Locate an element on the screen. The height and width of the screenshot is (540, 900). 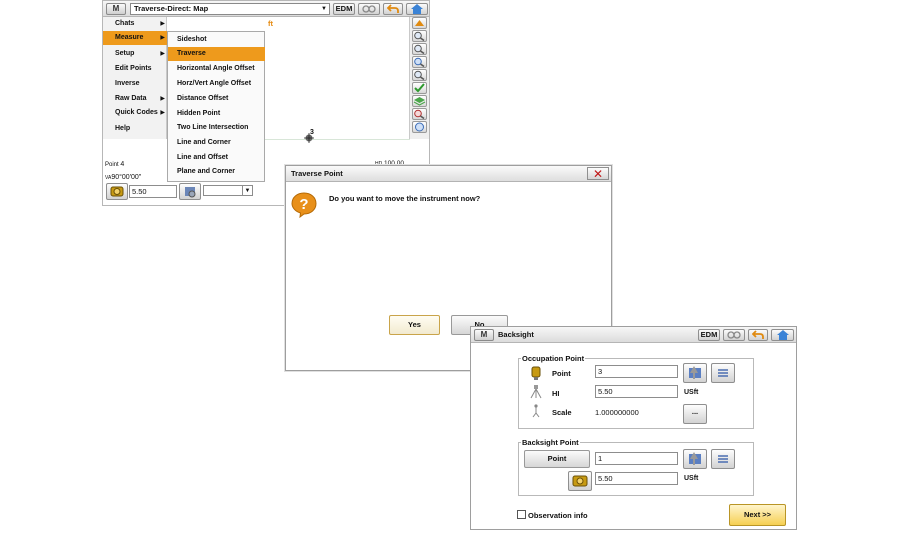
menu-item-label: Quick Codes is located at coordinates (136, 112).